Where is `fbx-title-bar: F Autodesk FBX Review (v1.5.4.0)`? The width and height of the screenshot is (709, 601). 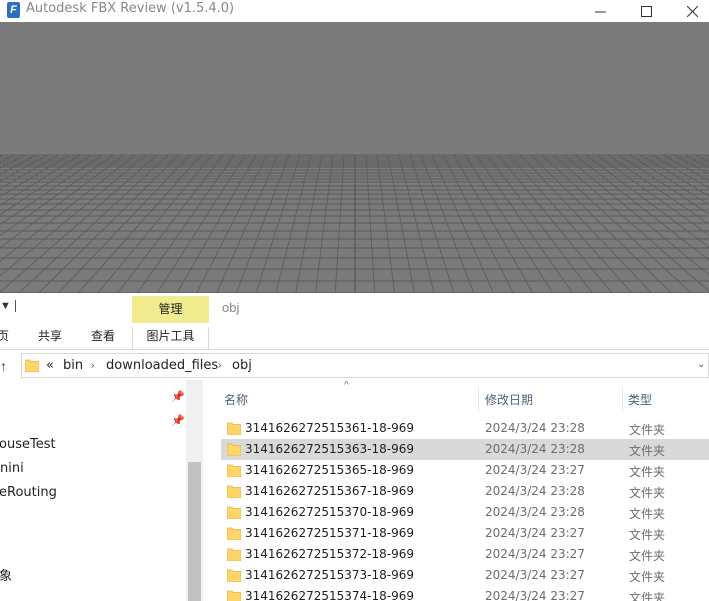
fbx-title-bar: F Autodesk FBX Review (v1.5.4.0) is located at coordinates (354, 11).